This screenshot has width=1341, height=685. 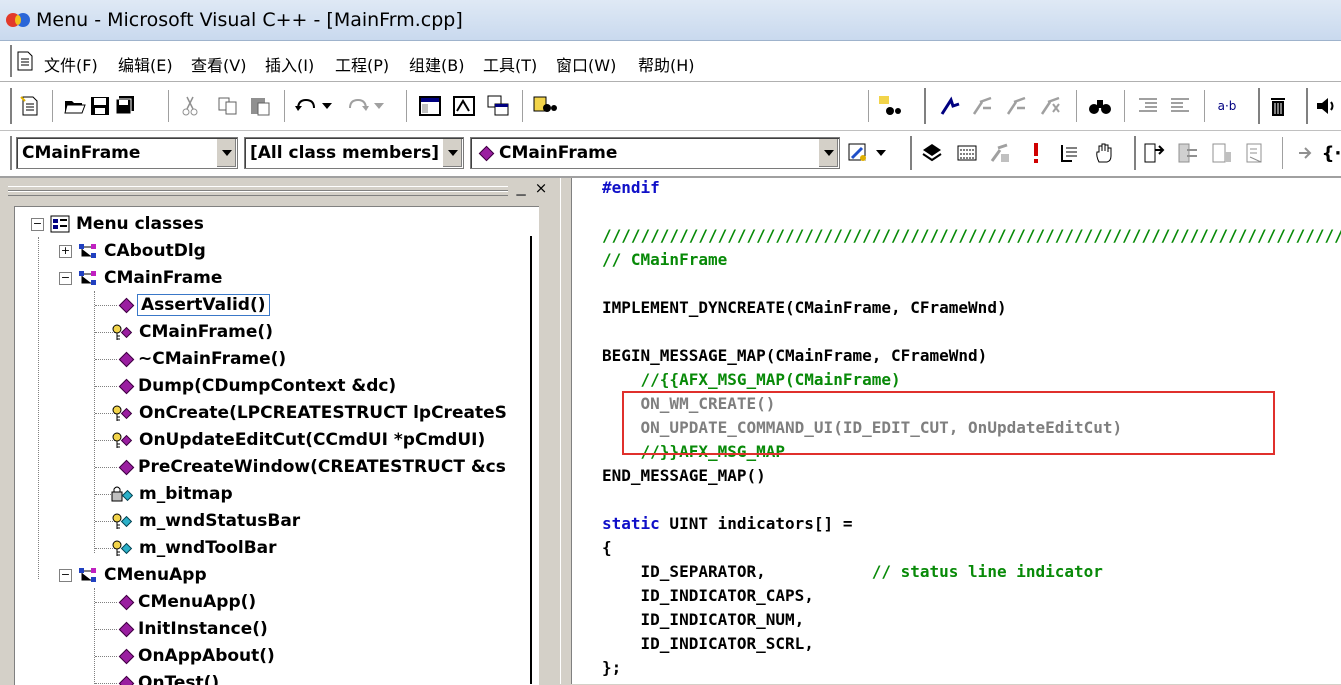 What do you see at coordinates (140, 278) in the screenshot?
I see `tree-class-cmainframe: − CMainFrame` at bounding box center [140, 278].